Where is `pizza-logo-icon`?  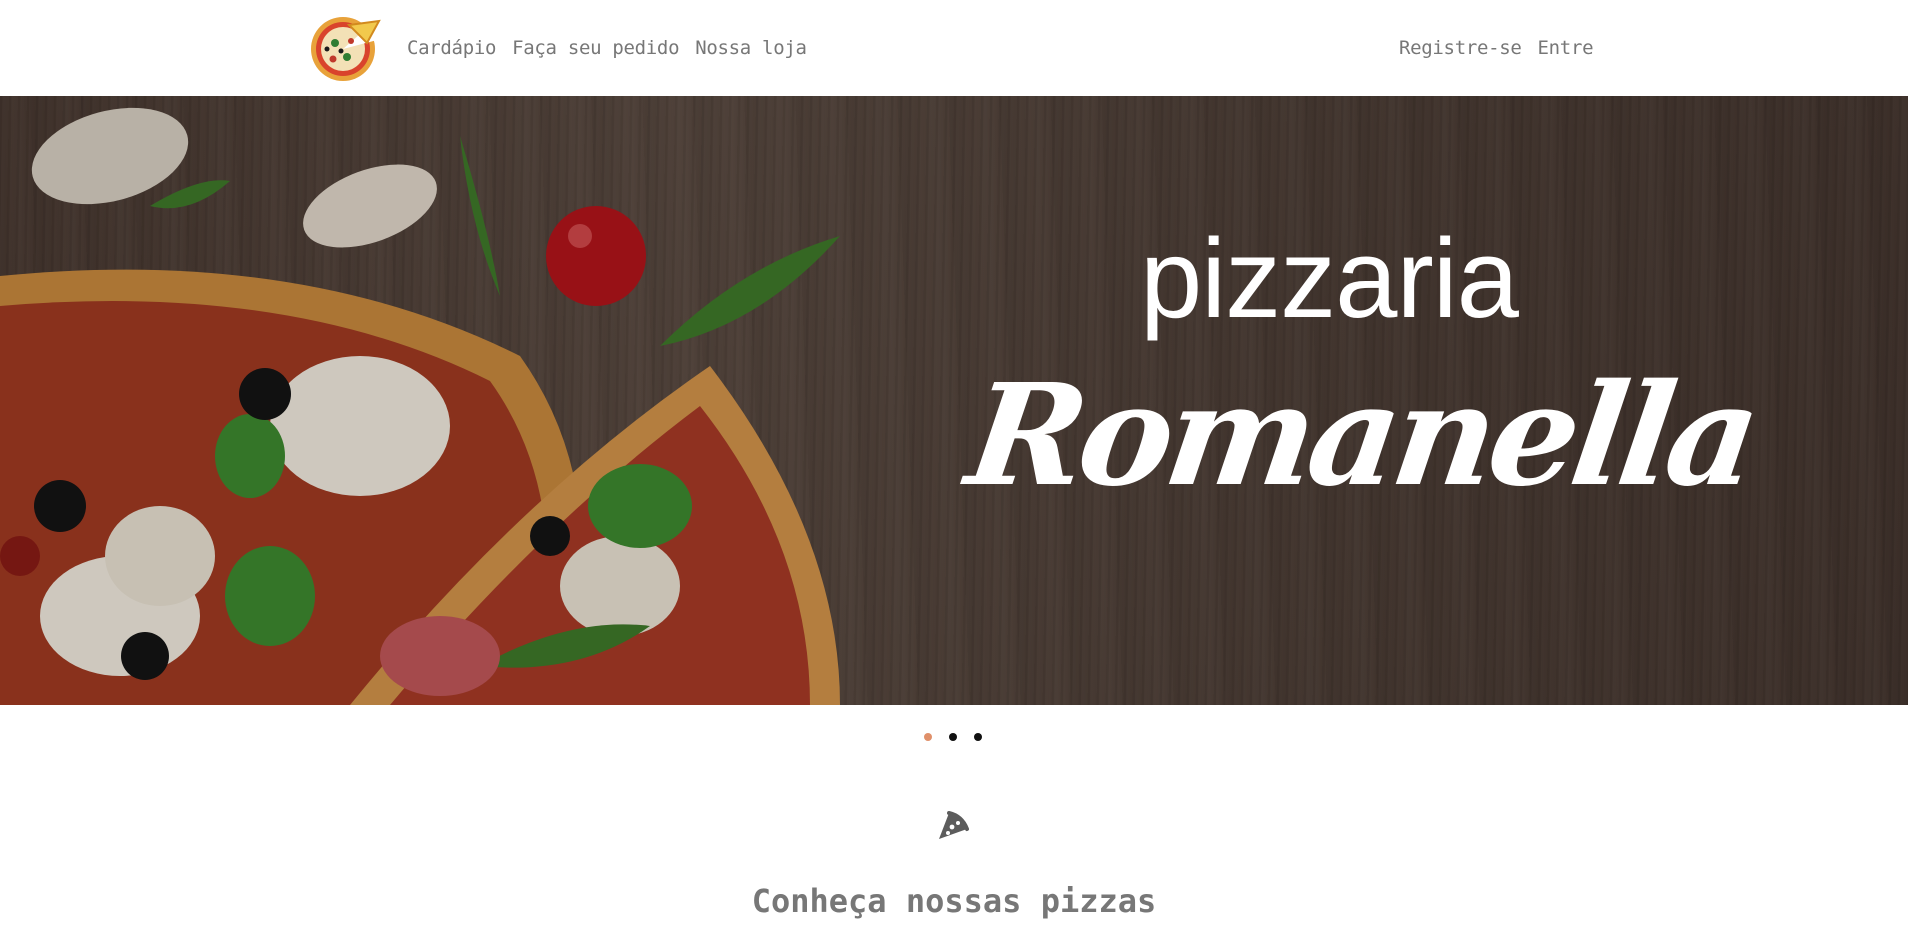 pizza-logo-icon is located at coordinates (344, 48).